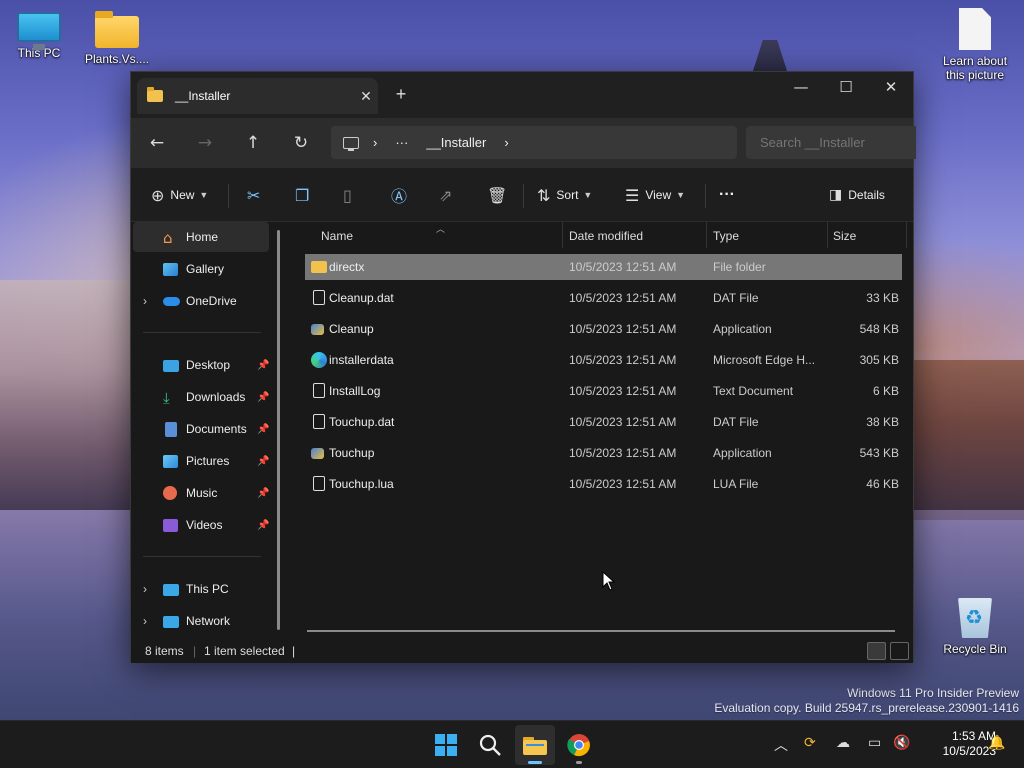  What do you see at coordinates (901, 743) in the screenshot?
I see `volume-muted-icon: 🔇` at bounding box center [901, 743].